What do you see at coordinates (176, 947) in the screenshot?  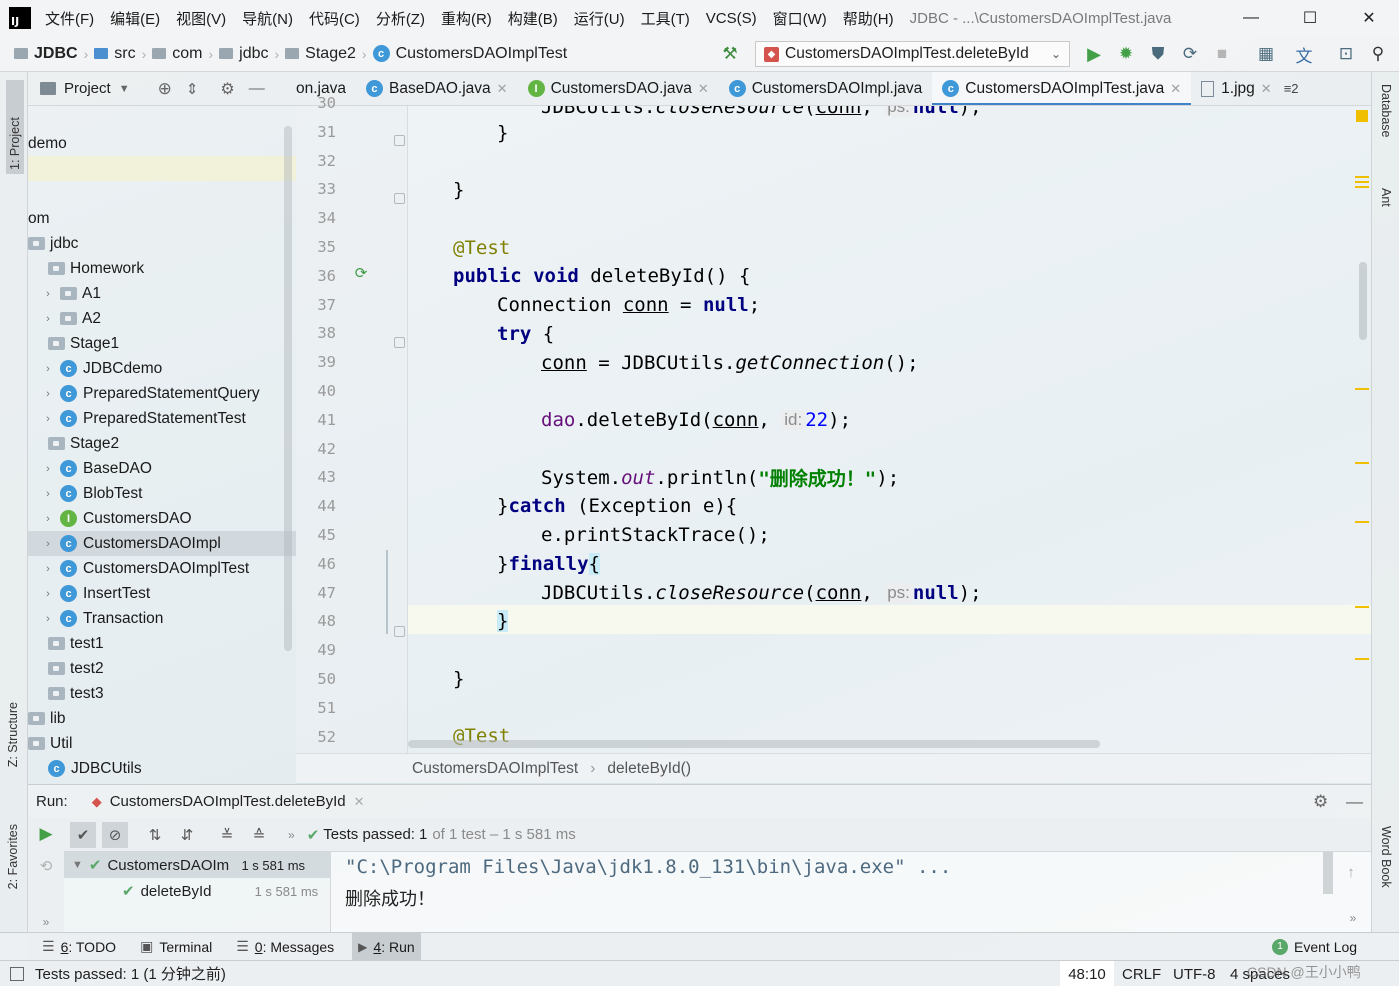 I see `tab-terminal: ▣ Terminal` at bounding box center [176, 947].